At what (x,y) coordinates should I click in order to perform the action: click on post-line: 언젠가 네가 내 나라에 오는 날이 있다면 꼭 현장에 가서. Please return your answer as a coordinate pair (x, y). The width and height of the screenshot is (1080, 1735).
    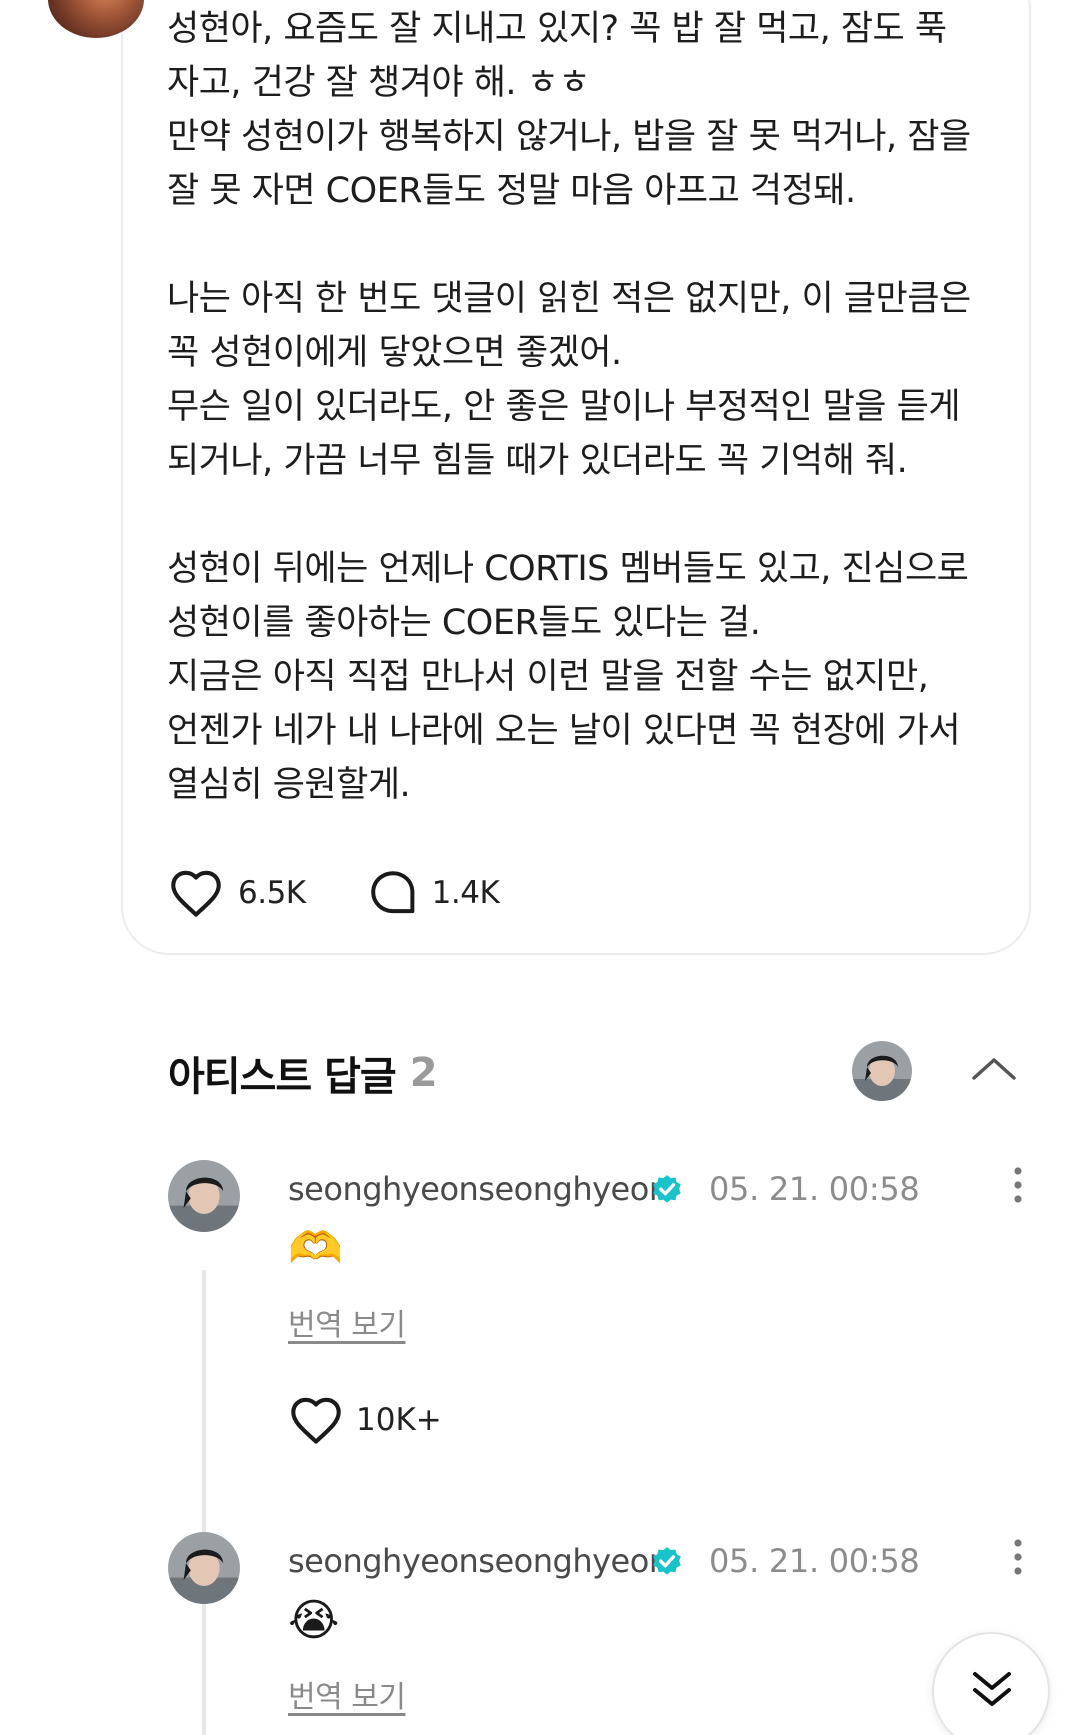
    Looking at the image, I should click on (564, 731).